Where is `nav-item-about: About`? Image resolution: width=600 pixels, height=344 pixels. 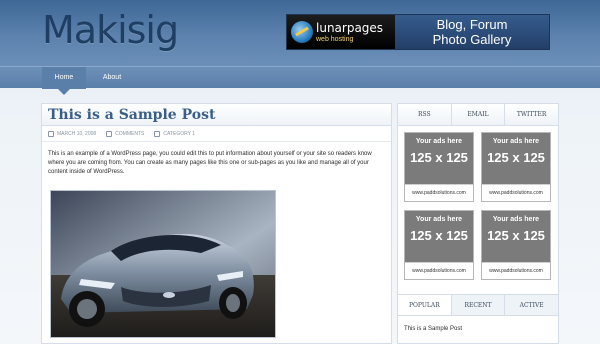
nav-item-about: About is located at coordinates (112, 78).